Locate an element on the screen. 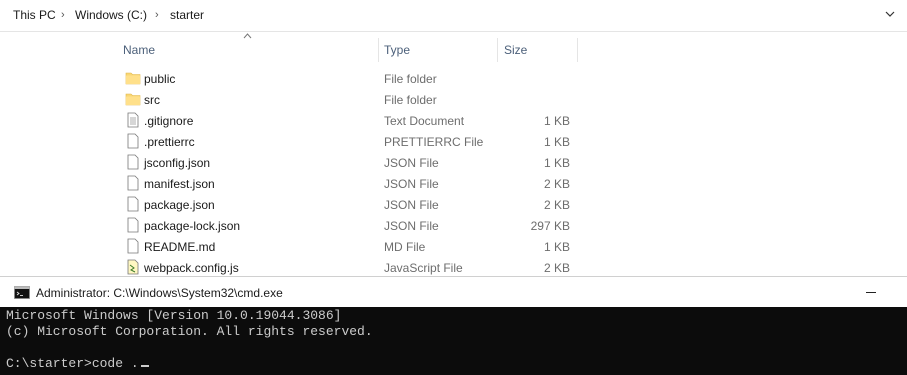  file-type: MD File is located at coordinates (405, 247).